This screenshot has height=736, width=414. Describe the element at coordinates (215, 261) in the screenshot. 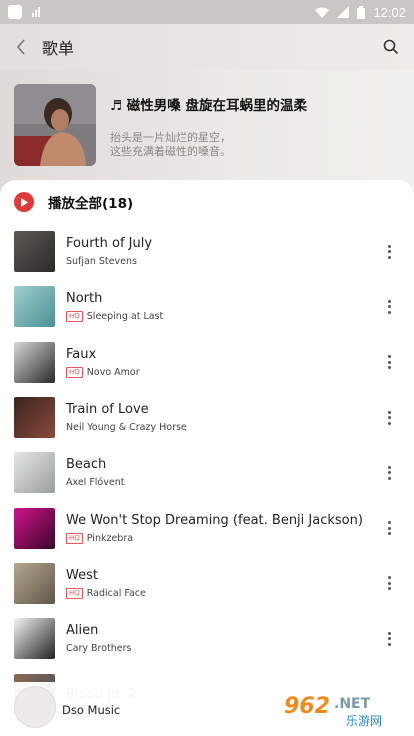

I see `song-subtitle: Sufjan Stevens` at that location.